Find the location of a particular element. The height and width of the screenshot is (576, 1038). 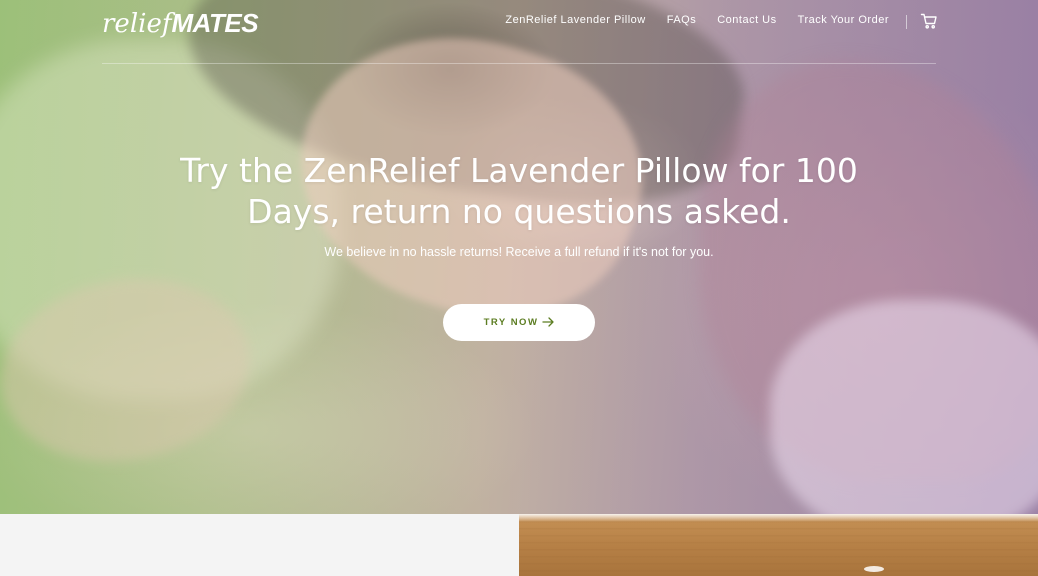

arrow-right-icon is located at coordinates (548, 322).